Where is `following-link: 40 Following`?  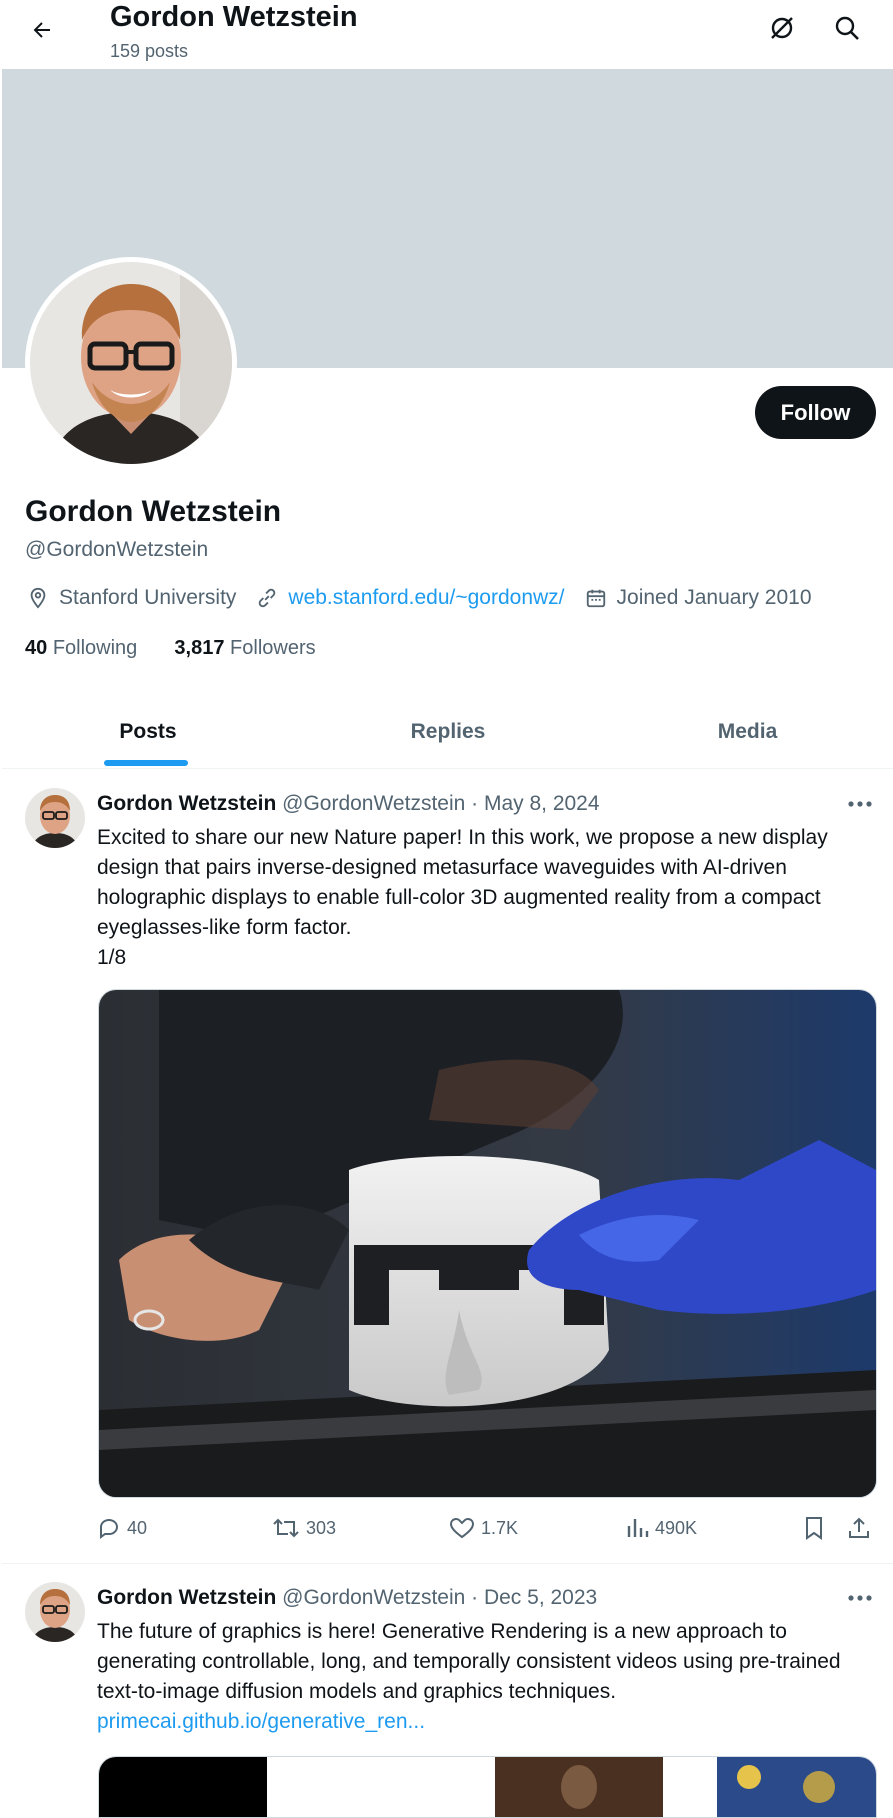 following-link: 40 Following is located at coordinates (81, 648).